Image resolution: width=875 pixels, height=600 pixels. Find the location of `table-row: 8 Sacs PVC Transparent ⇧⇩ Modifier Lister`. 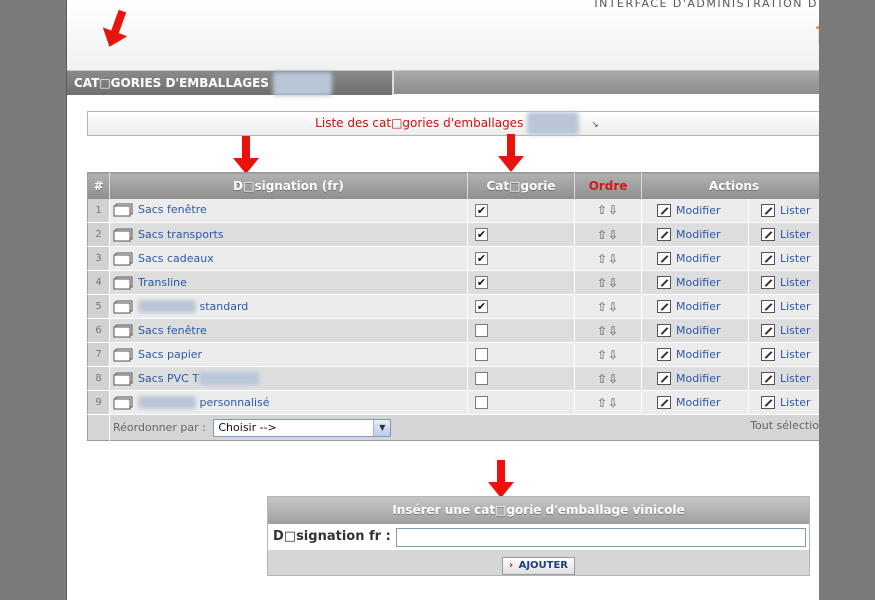

table-row: 8 Sacs PVC Transparent ⇧⇩ Modifier Lister is located at coordinates (453, 378).